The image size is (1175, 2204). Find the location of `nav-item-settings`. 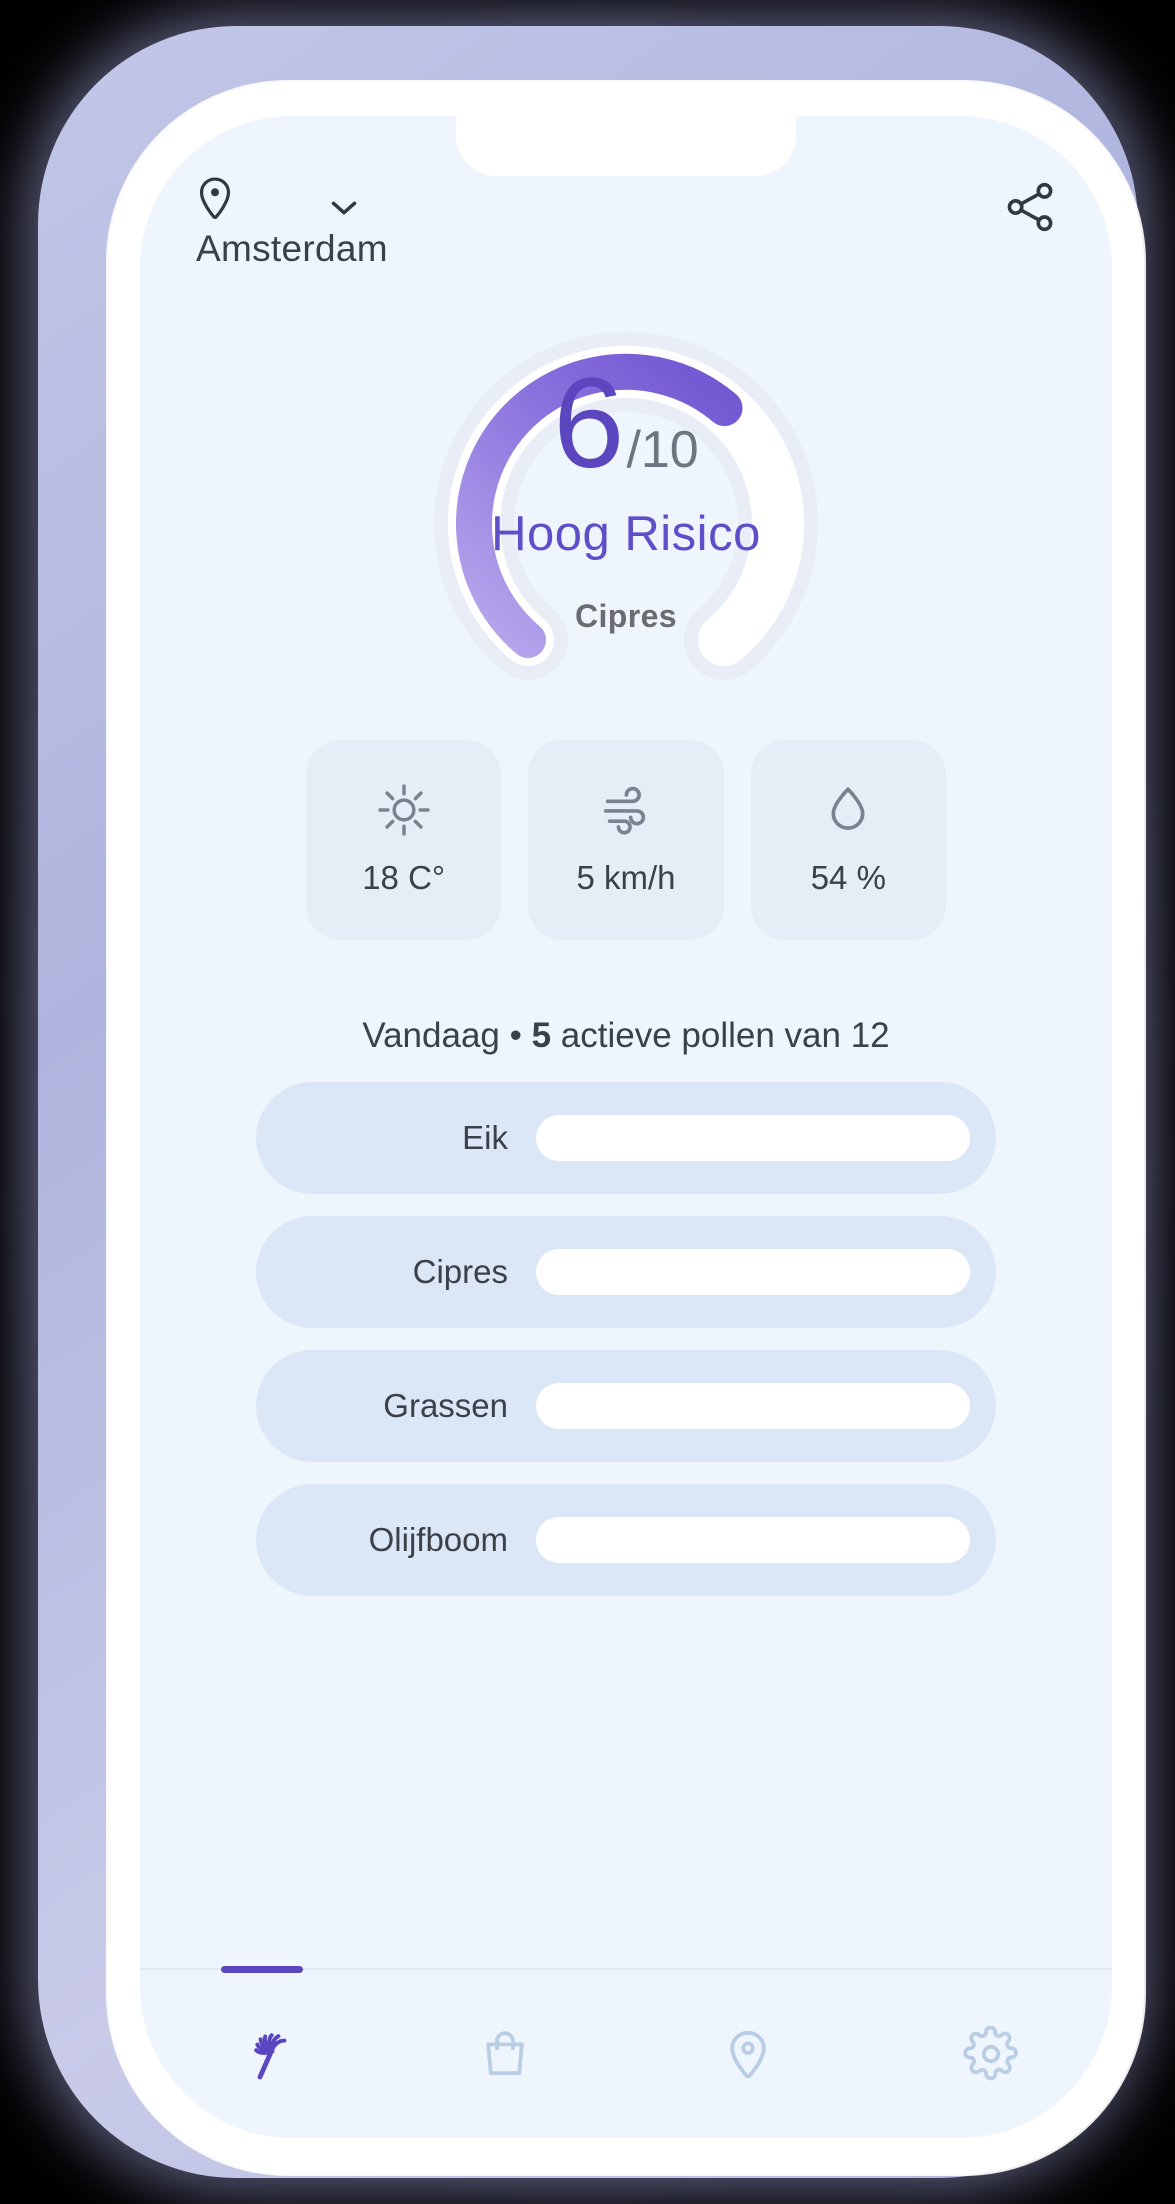

nav-item-settings is located at coordinates (990, 2054).